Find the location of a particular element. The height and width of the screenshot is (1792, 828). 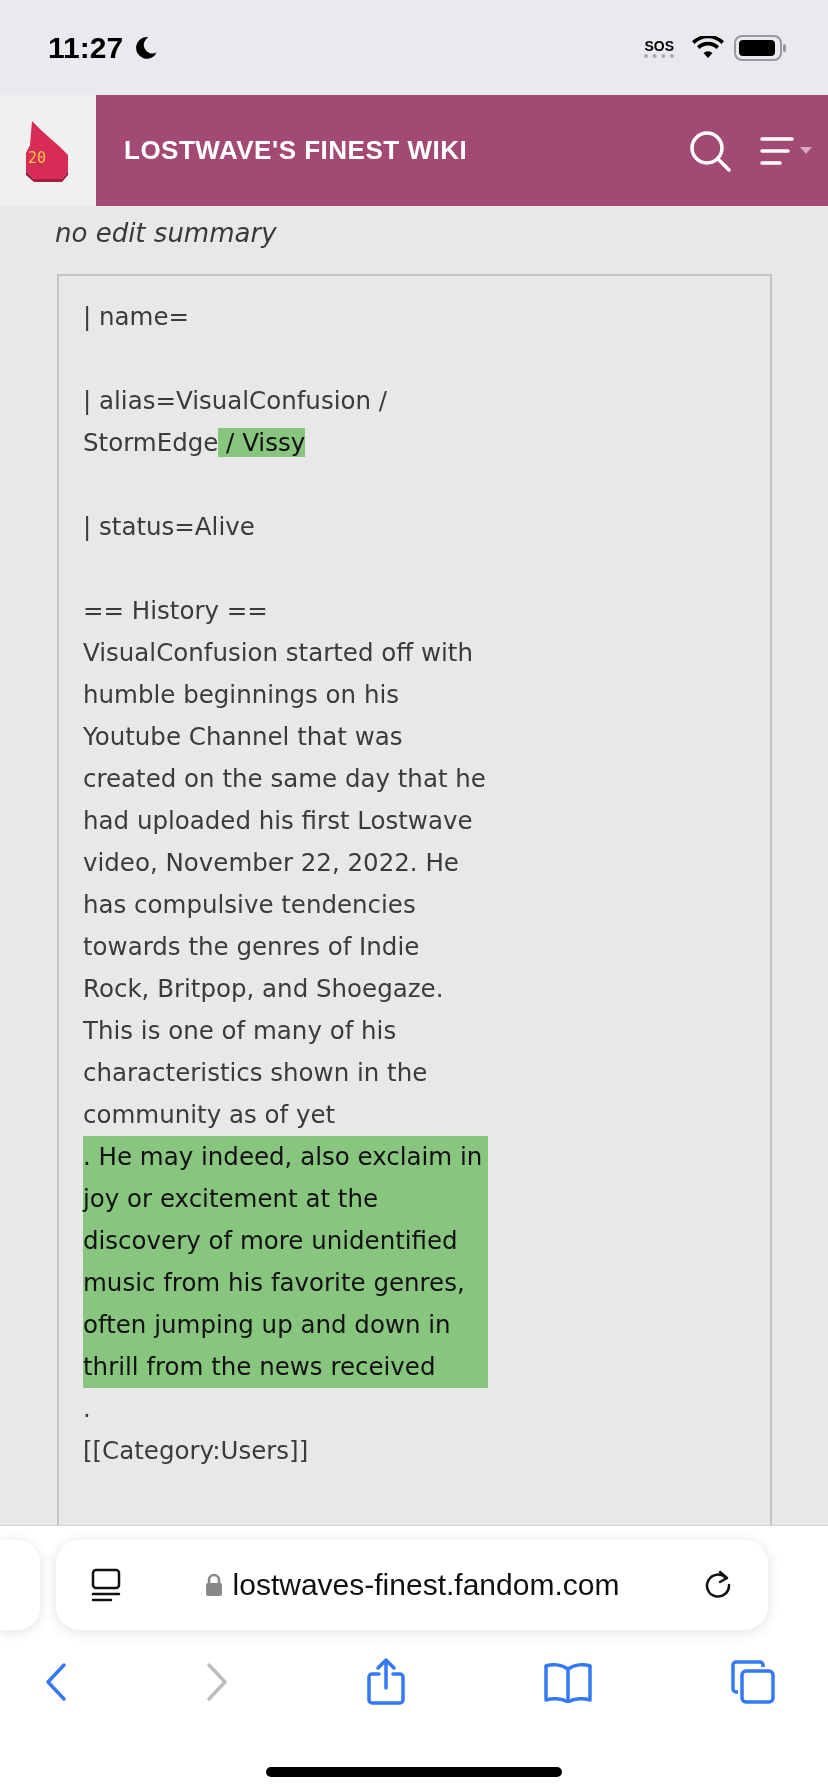

bookmarks-icon is located at coordinates (568, 1682).